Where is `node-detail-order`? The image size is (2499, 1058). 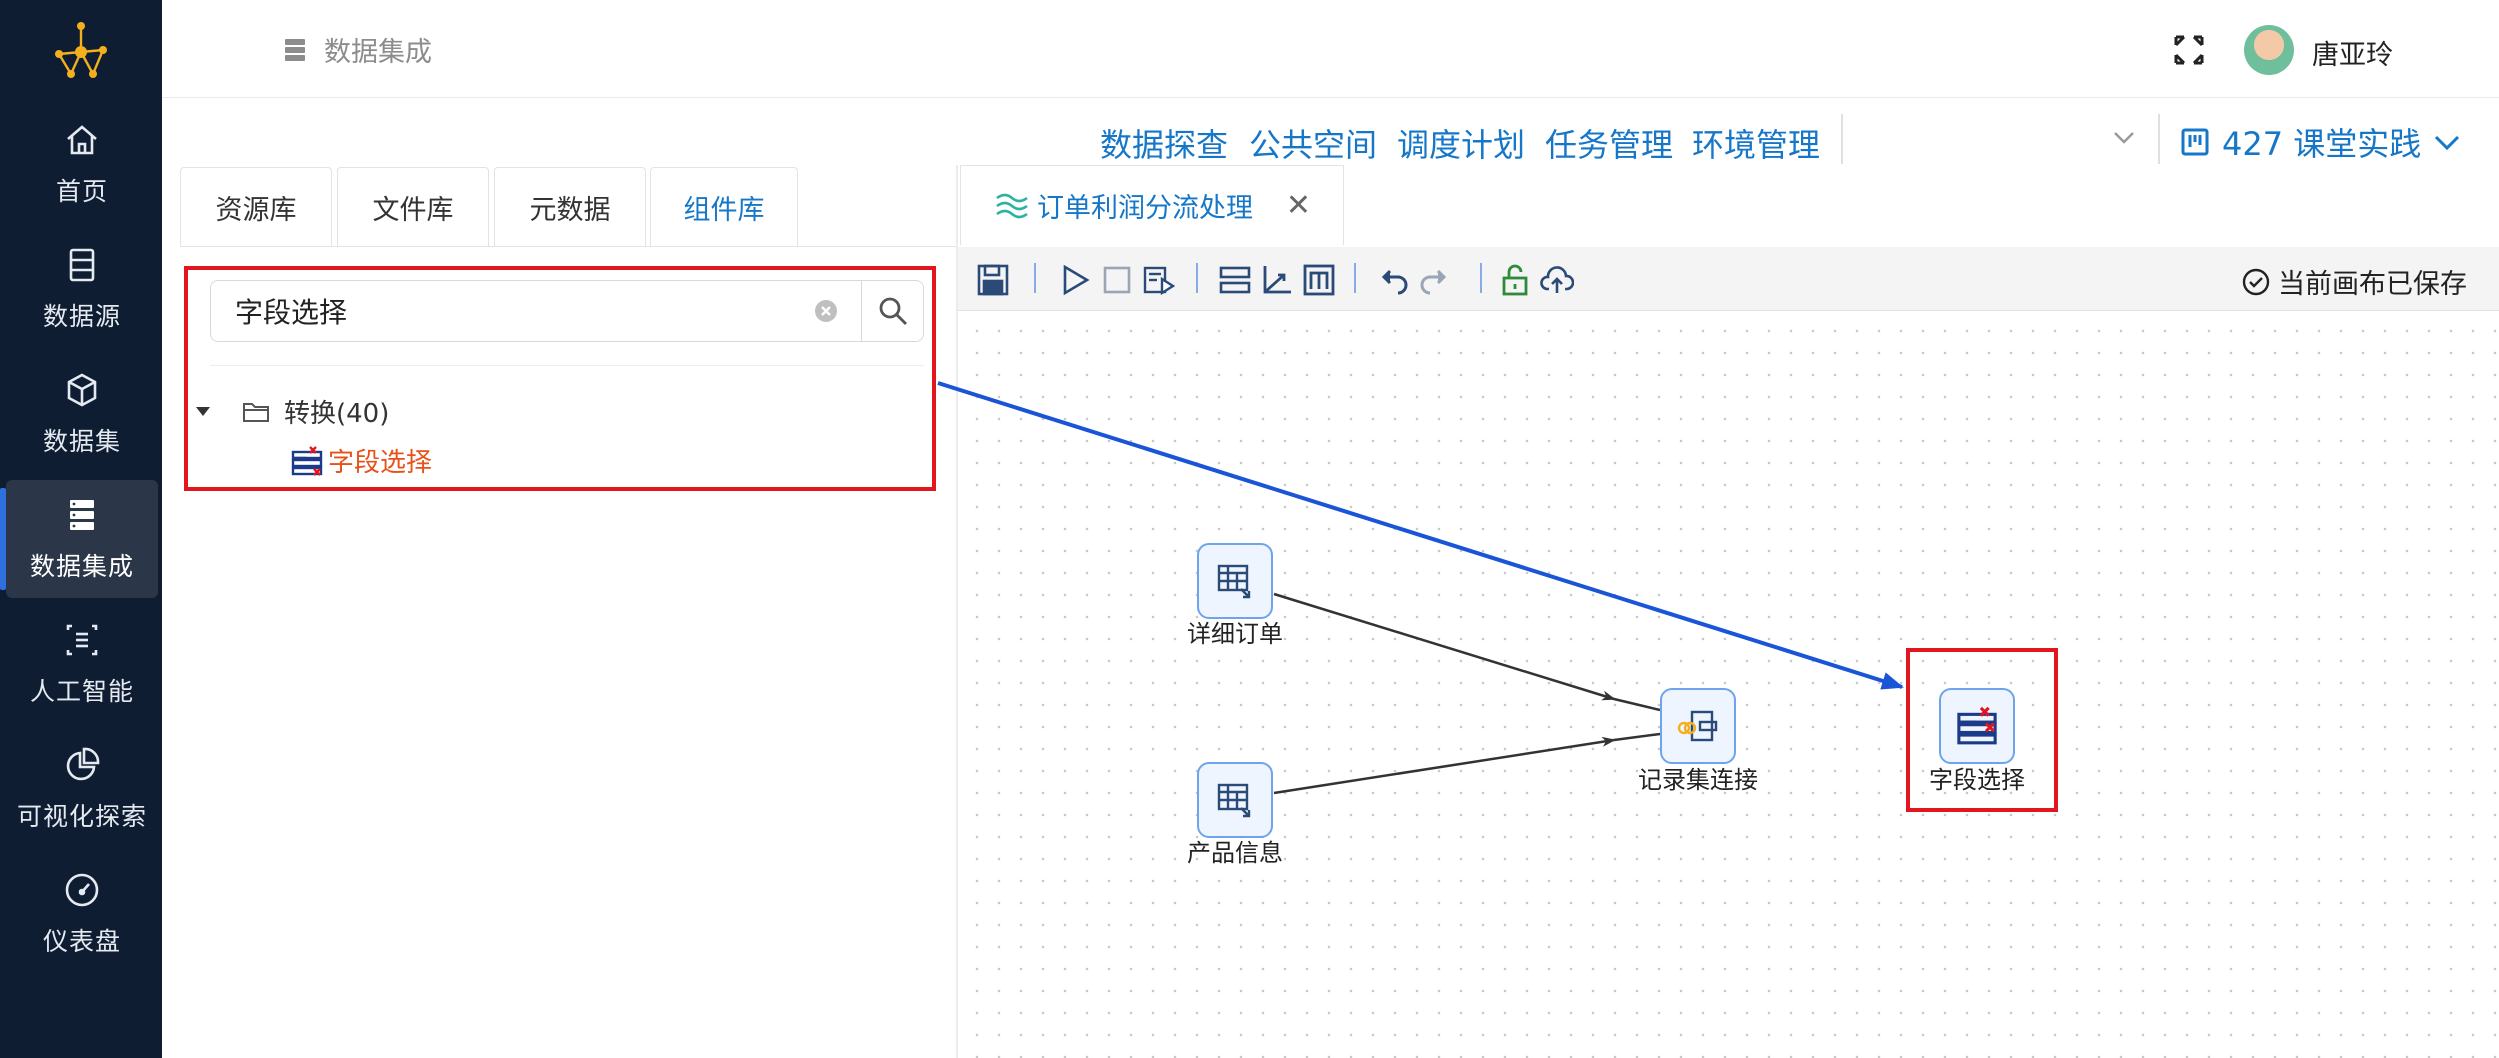
node-detail-order is located at coordinates (1235, 581).